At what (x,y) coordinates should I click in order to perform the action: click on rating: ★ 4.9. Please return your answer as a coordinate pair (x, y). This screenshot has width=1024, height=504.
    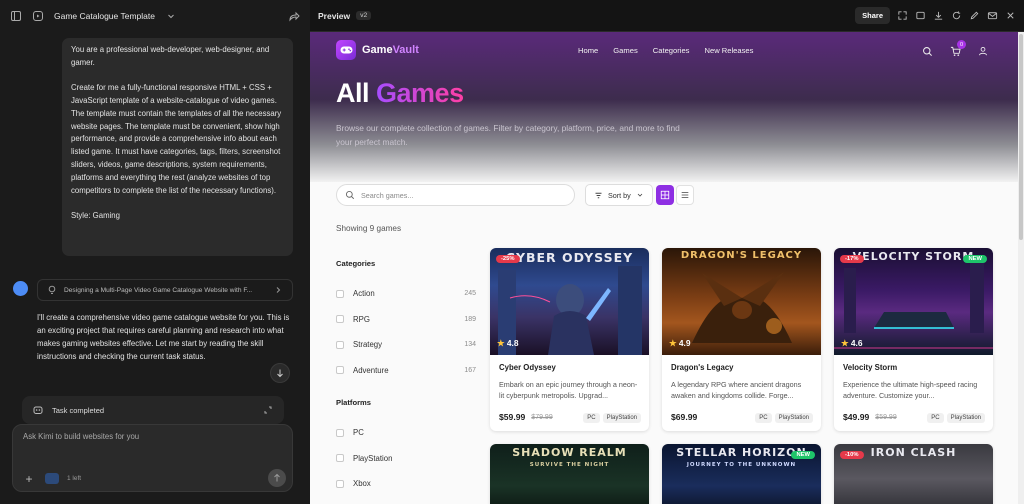
    Looking at the image, I should click on (680, 343).